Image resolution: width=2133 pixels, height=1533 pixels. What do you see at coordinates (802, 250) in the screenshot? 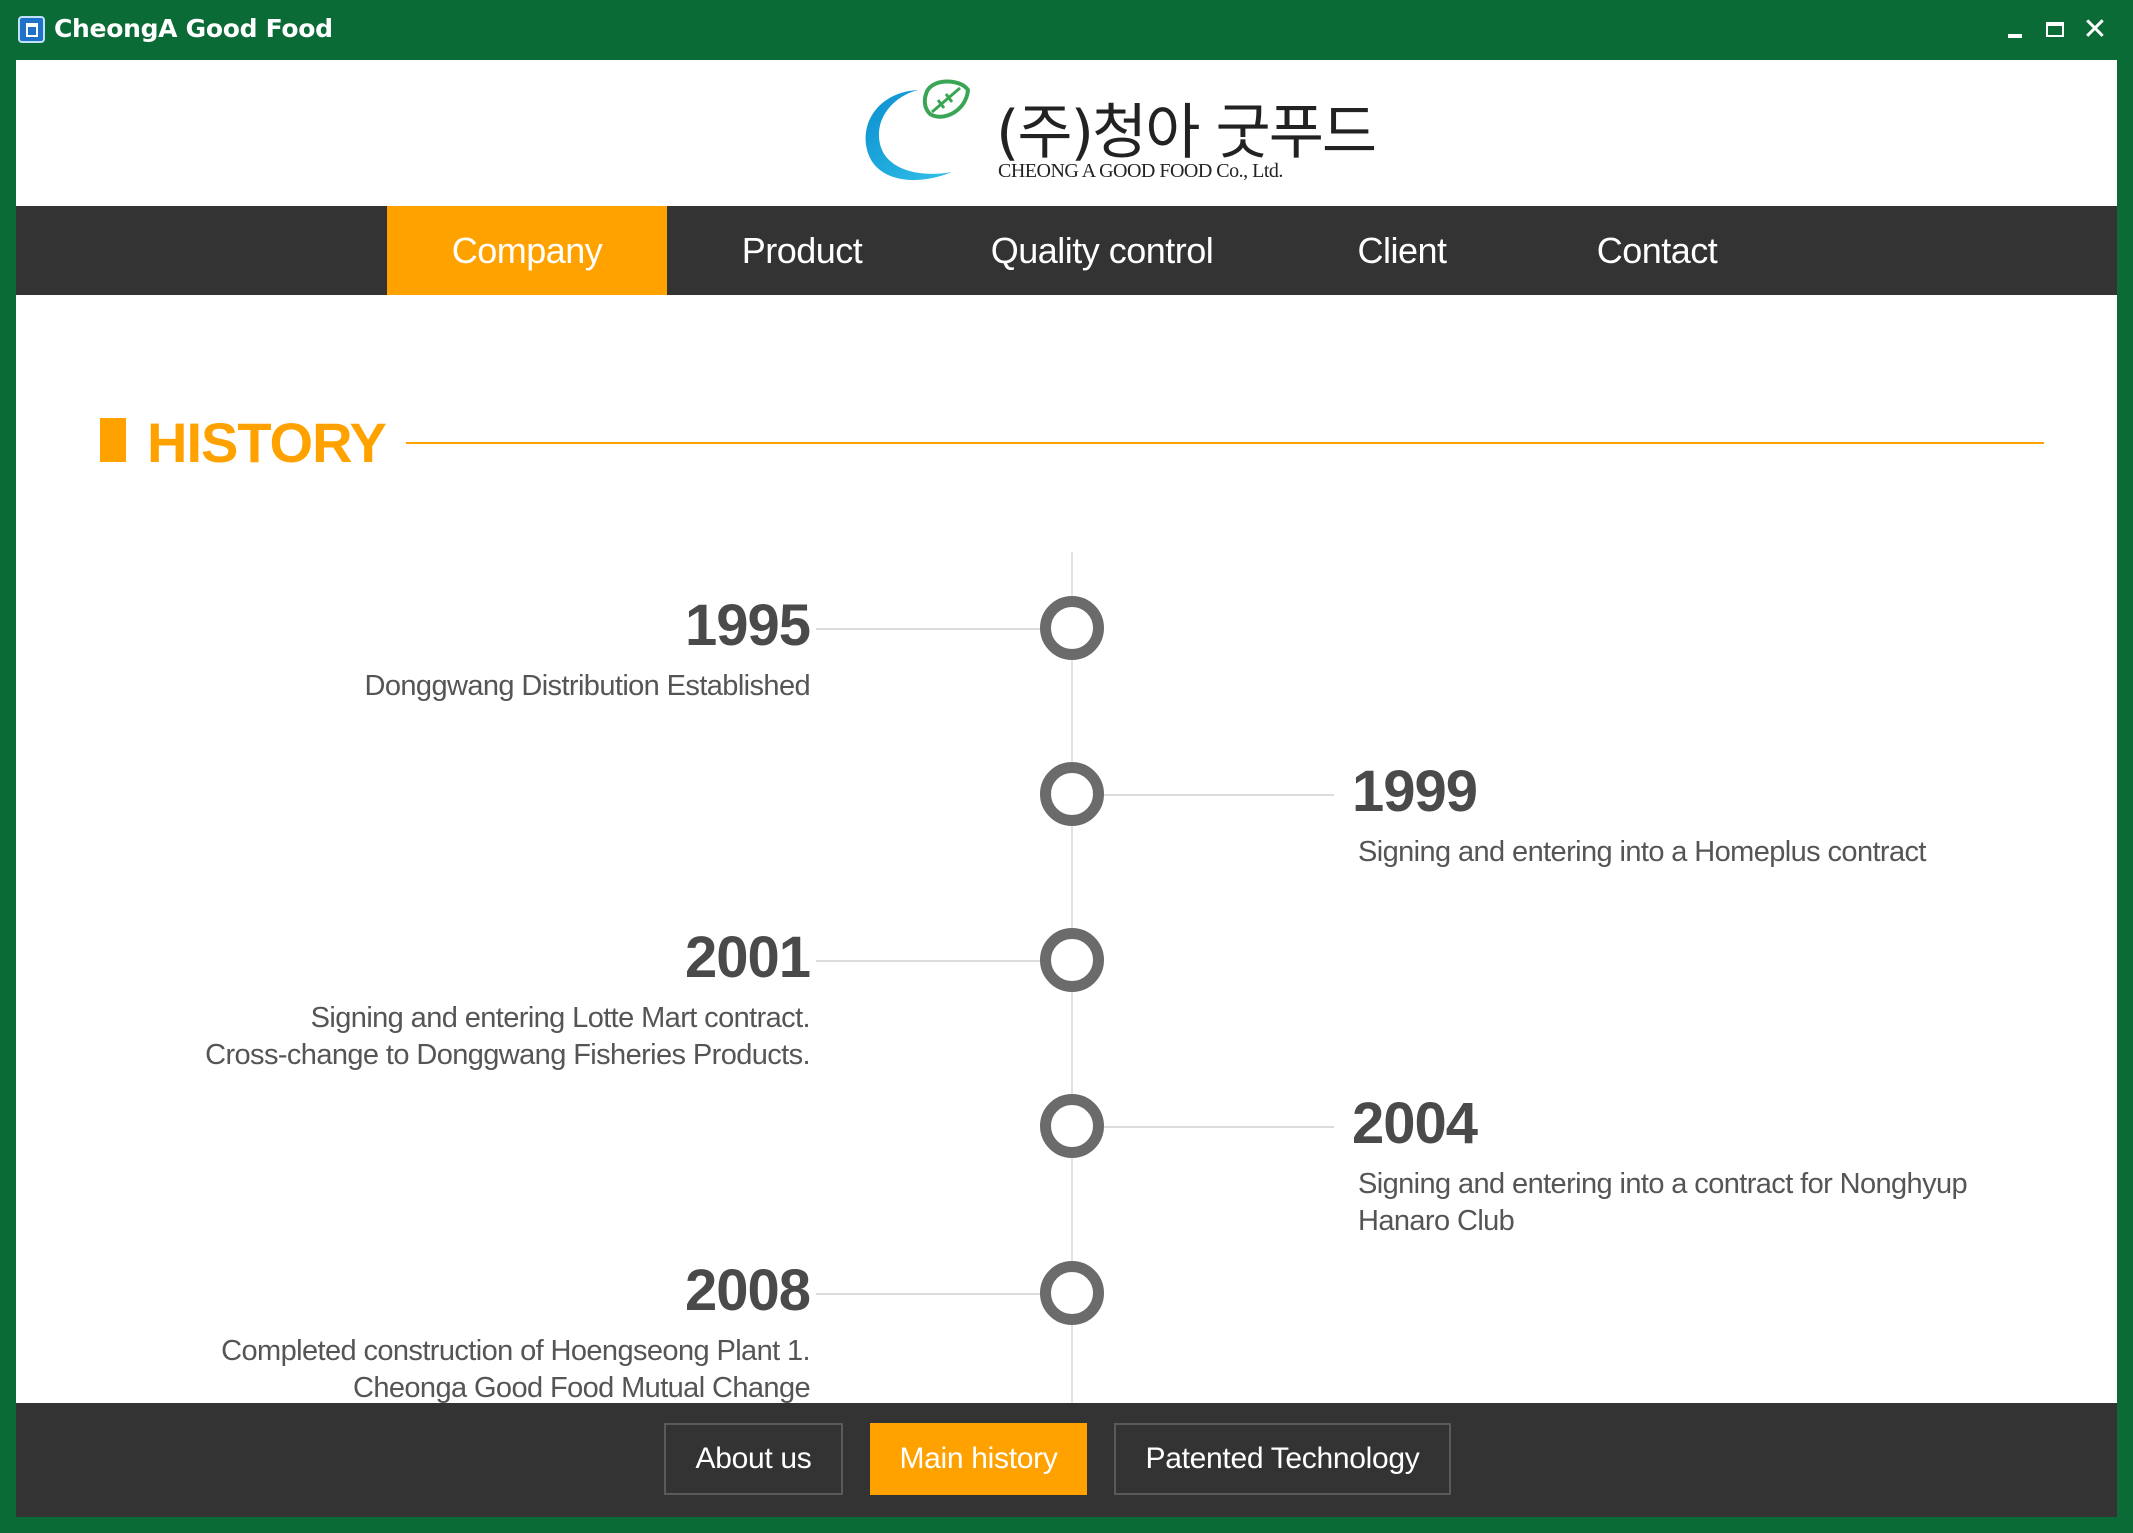
I see `nav-product: Product` at bounding box center [802, 250].